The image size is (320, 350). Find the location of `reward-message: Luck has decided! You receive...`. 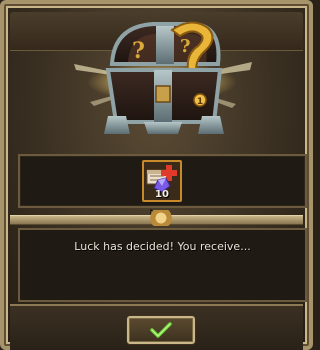

reward-message: Luck has decided! You receive... is located at coordinates (162, 246).